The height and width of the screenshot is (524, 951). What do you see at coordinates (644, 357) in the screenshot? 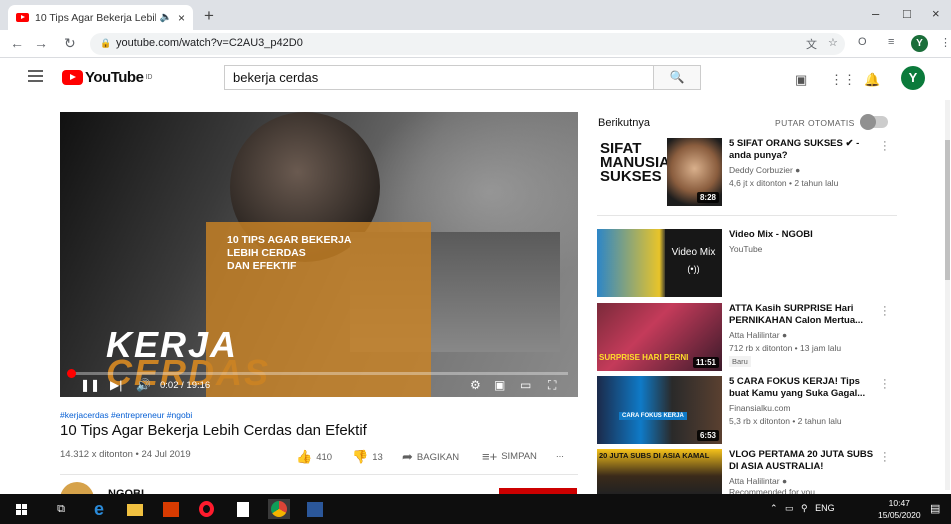
I see `thumbnail-text: SURPRISE HARI PERNI` at bounding box center [644, 357].